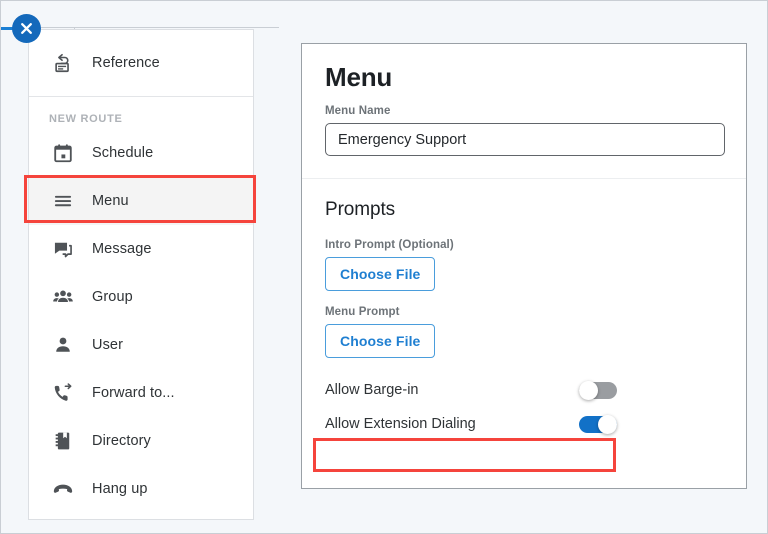 This screenshot has width=768, height=534. I want to click on allow-extension-dialing-label: Allow Extension Dialing, so click(400, 424).